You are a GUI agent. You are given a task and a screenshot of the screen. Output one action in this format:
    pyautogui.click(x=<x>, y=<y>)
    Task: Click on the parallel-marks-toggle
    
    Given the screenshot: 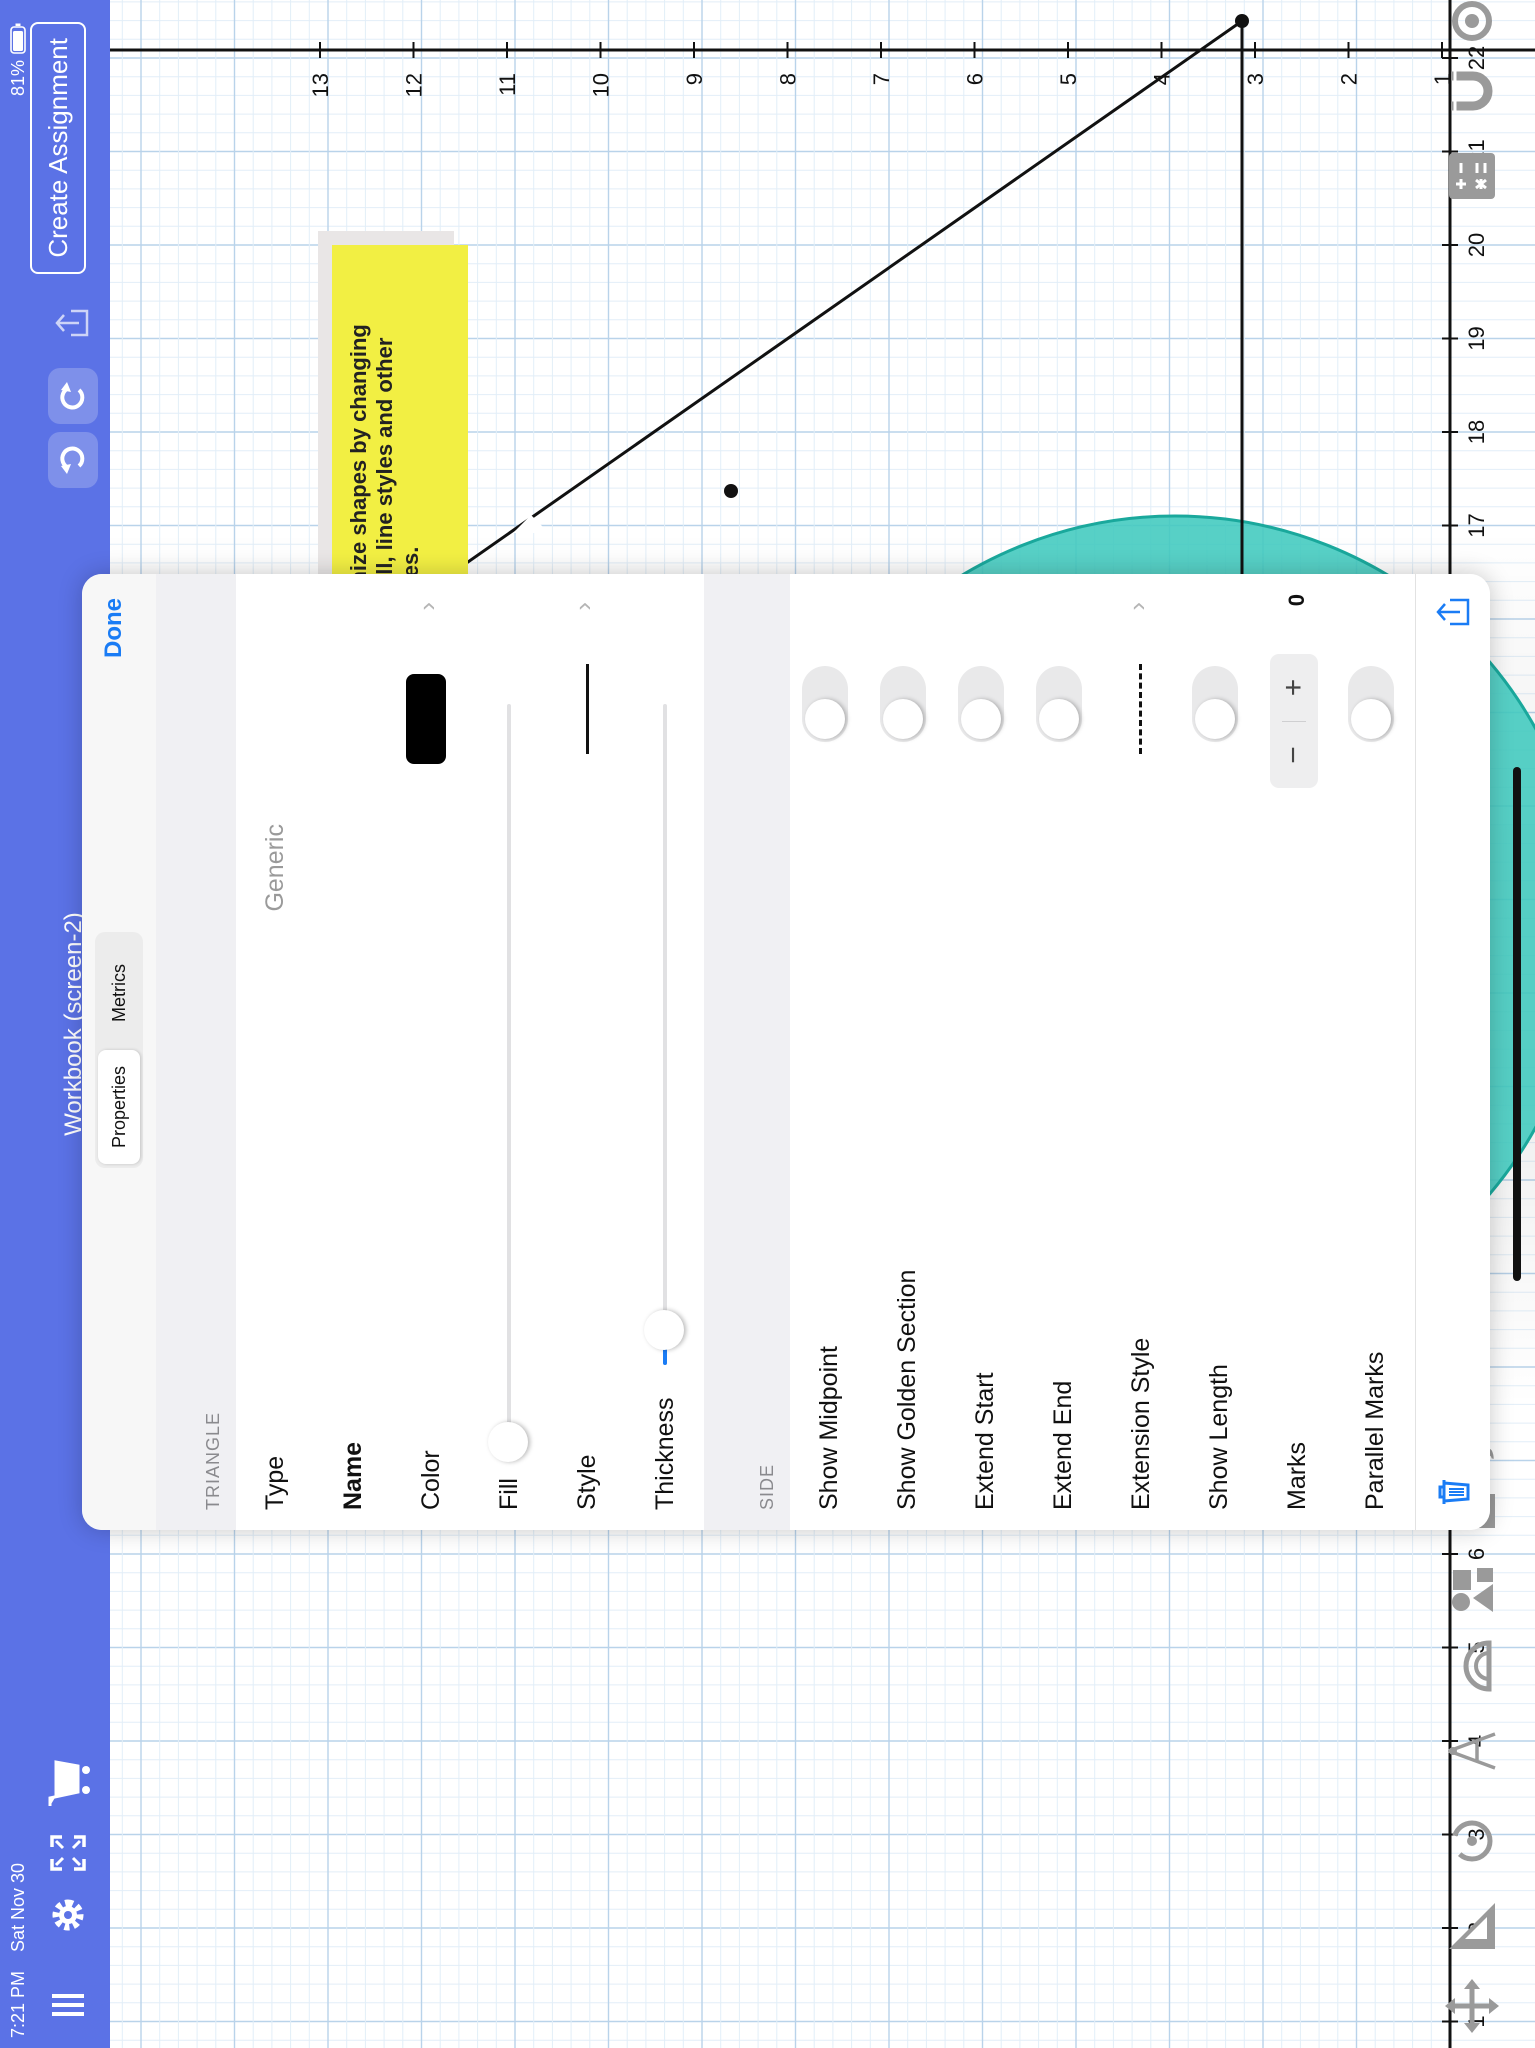 What is the action you would take?
    pyautogui.click(x=1371, y=704)
    